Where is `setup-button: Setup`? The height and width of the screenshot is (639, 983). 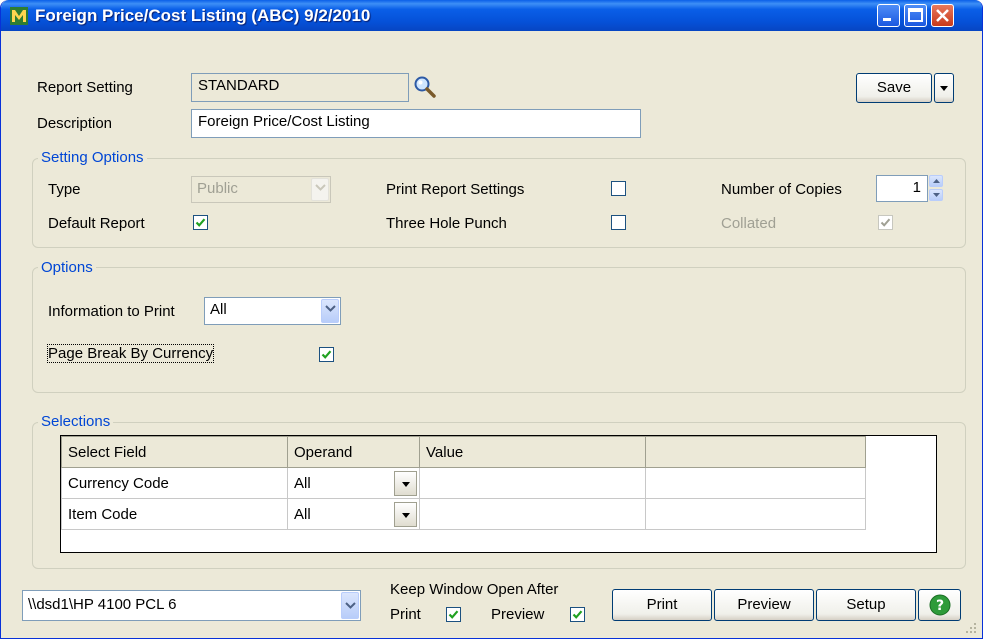 setup-button: Setup is located at coordinates (866, 605).